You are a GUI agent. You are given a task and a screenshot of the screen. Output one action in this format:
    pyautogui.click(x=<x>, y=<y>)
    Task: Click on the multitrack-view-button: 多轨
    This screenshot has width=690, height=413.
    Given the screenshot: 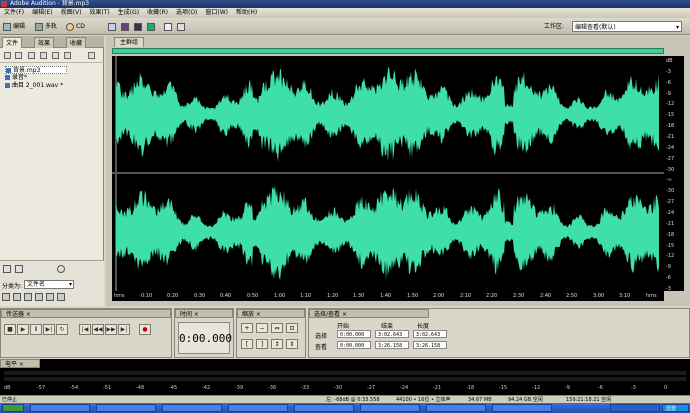 What is the action you would take?
    pyautogui.click(x=46, y=26)
    